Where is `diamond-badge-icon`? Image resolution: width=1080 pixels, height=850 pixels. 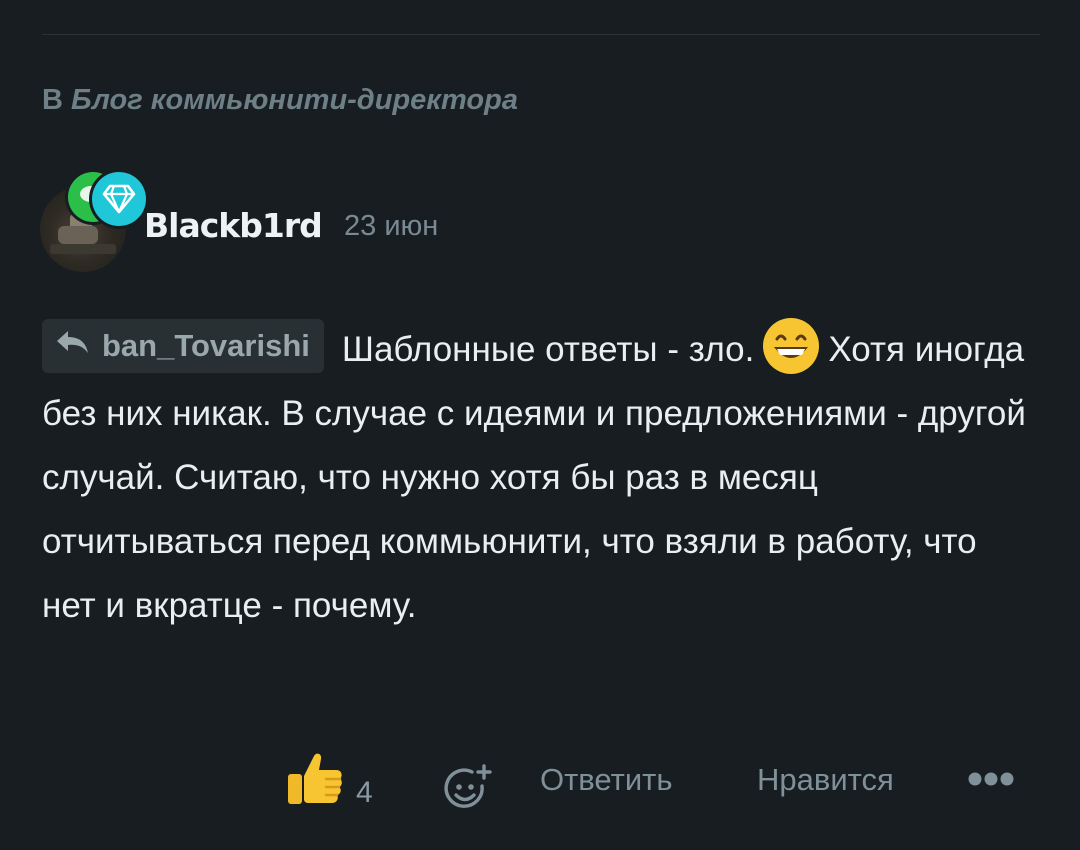 diamond-badge-icon is located at coordinates (119, 199).